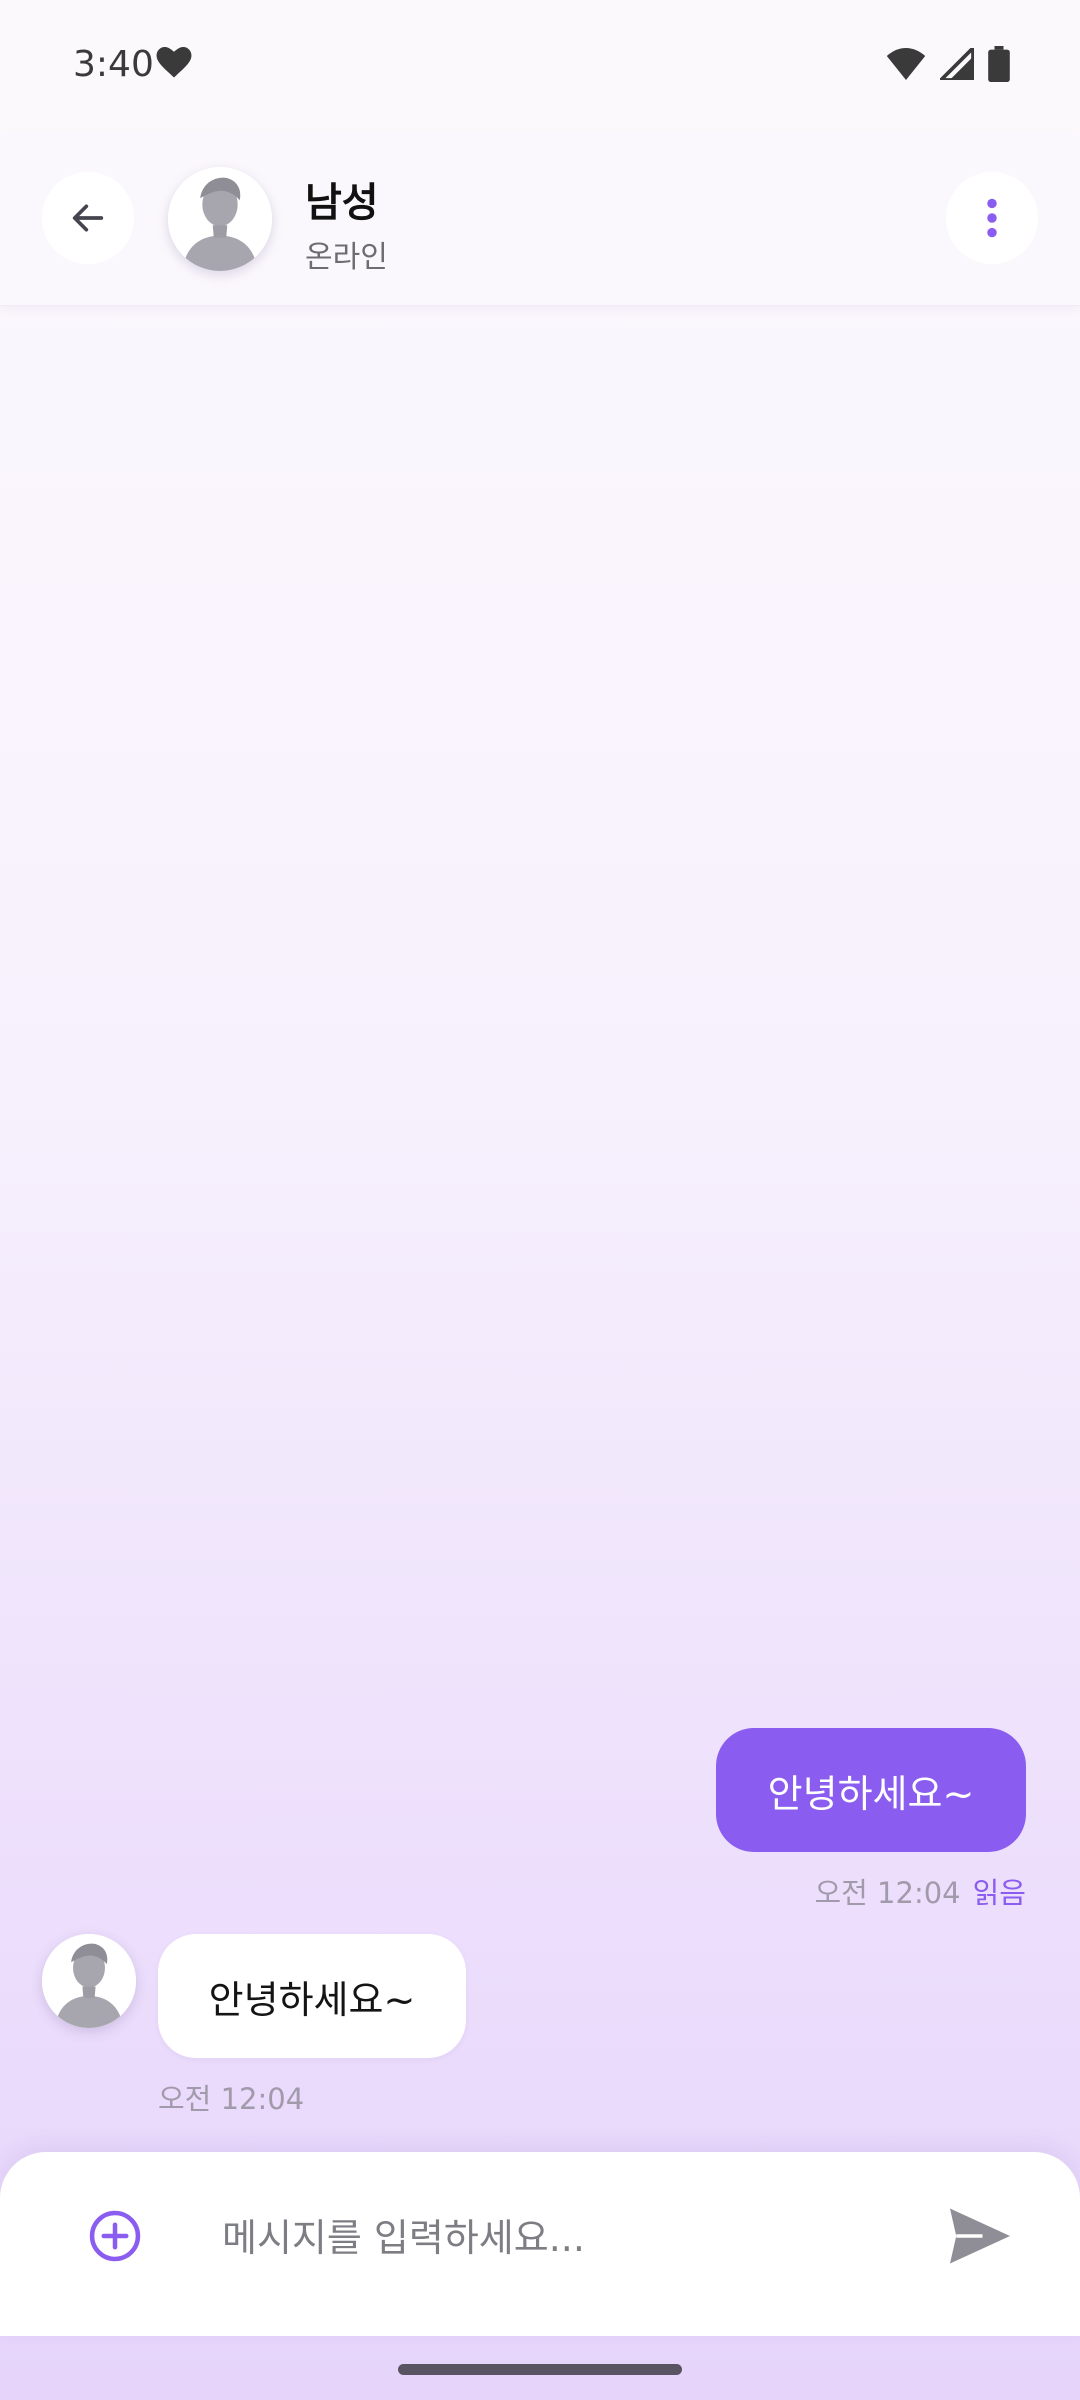 Image resolution: width=1080 pixels, height=2400 pixels. I want to click on more-options-button, so click(992, 218).